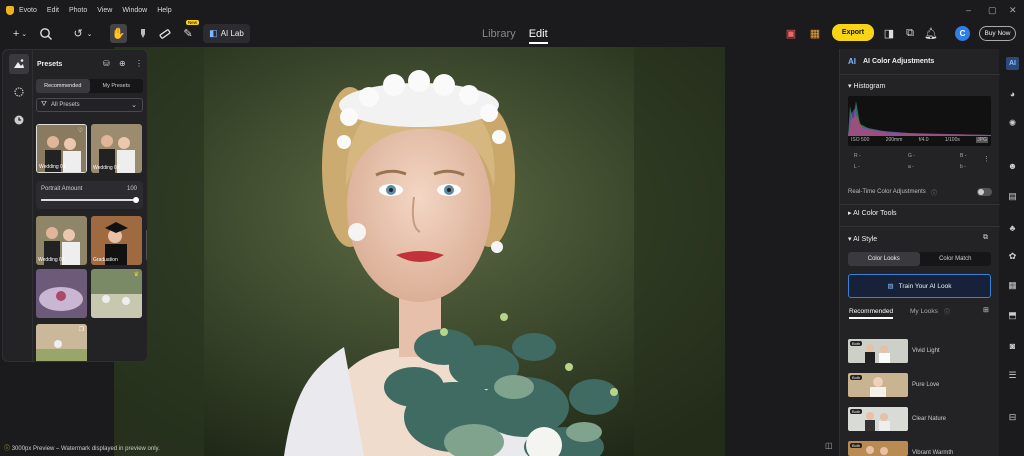  I want to click on portrait-amount-card: Portrait Amount 100, so click(89, 195).